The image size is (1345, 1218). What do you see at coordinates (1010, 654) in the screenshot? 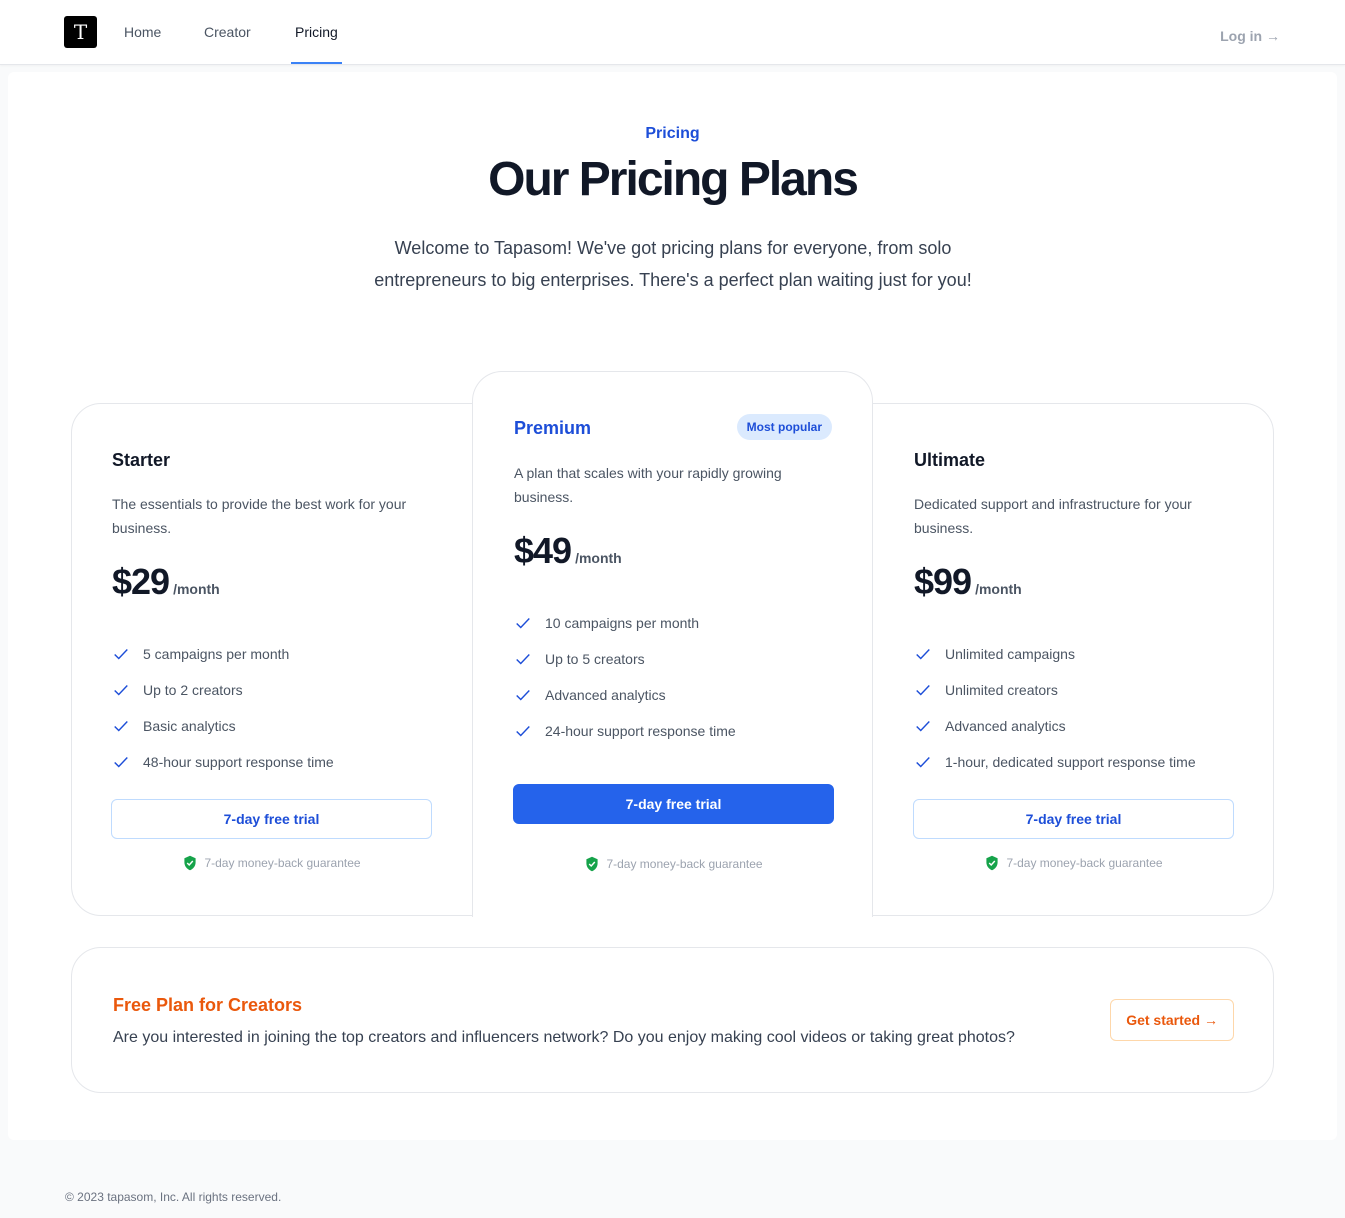
I see `feature-label: Unlimited campaigns` at bounding box center [1010, 654].